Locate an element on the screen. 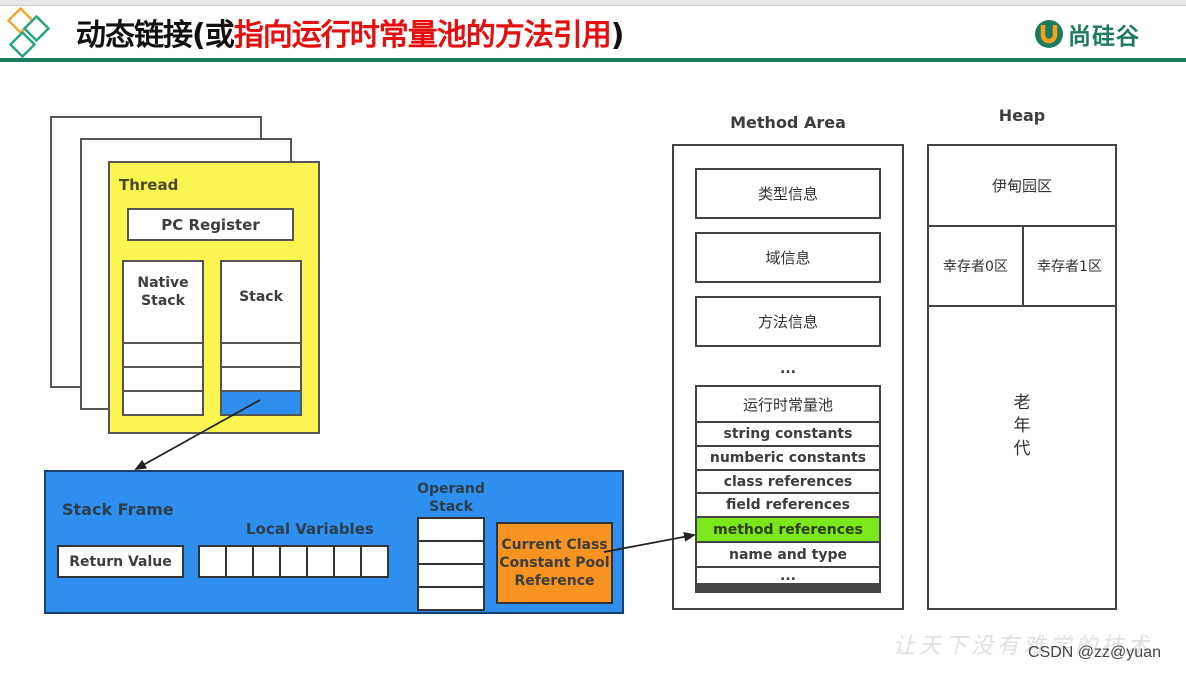 Image resolution: width=1186 pixels, height=674 pixels. operand-stack-label: Operand Stack is located at coordinates (451, 498).